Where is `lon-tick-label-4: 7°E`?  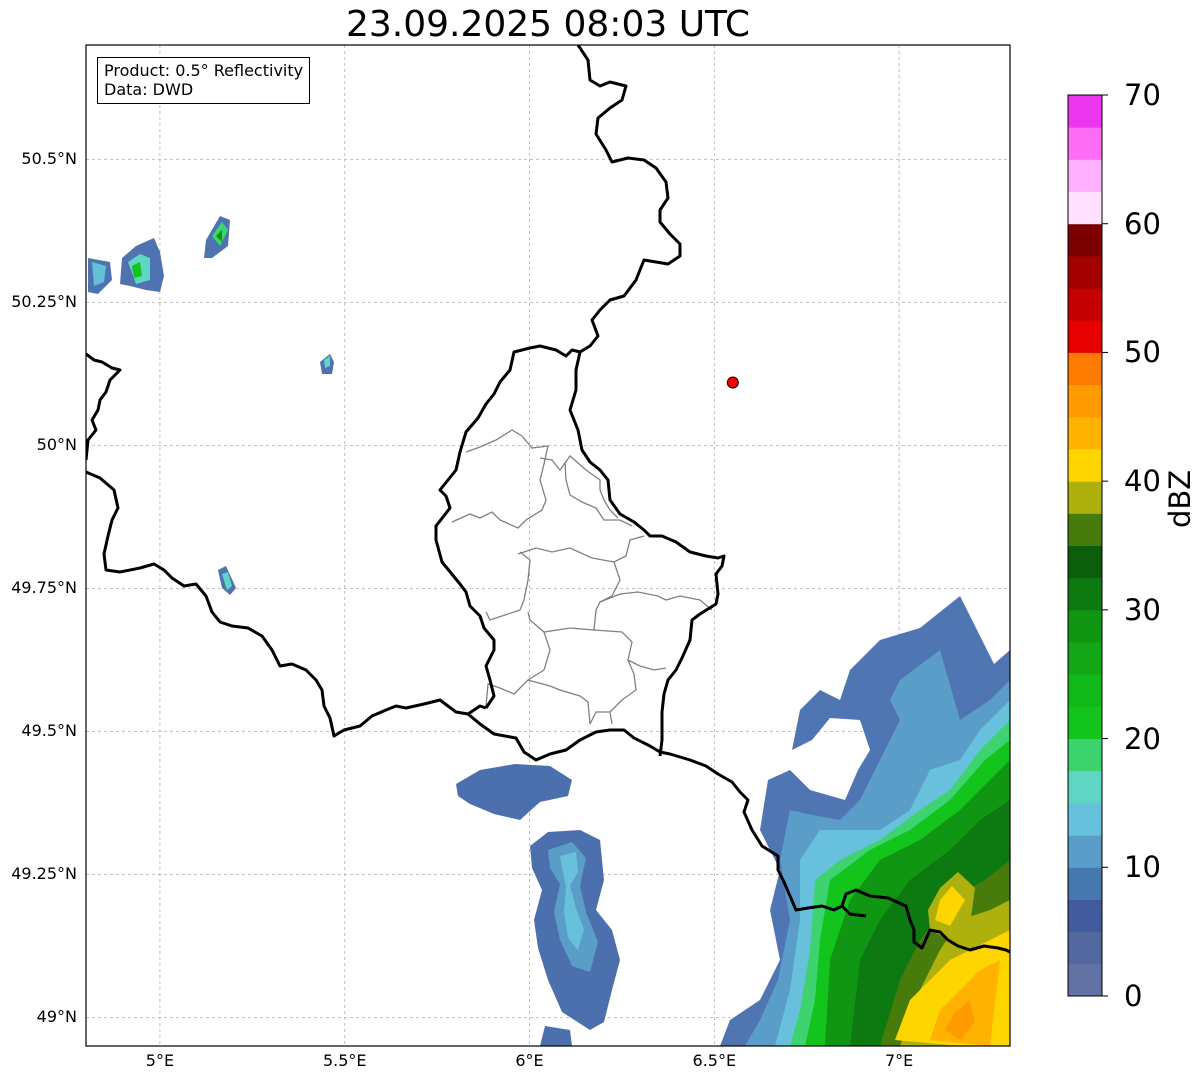
lon-tick-label-4: 7°E is located at coordinates (899, 1060).